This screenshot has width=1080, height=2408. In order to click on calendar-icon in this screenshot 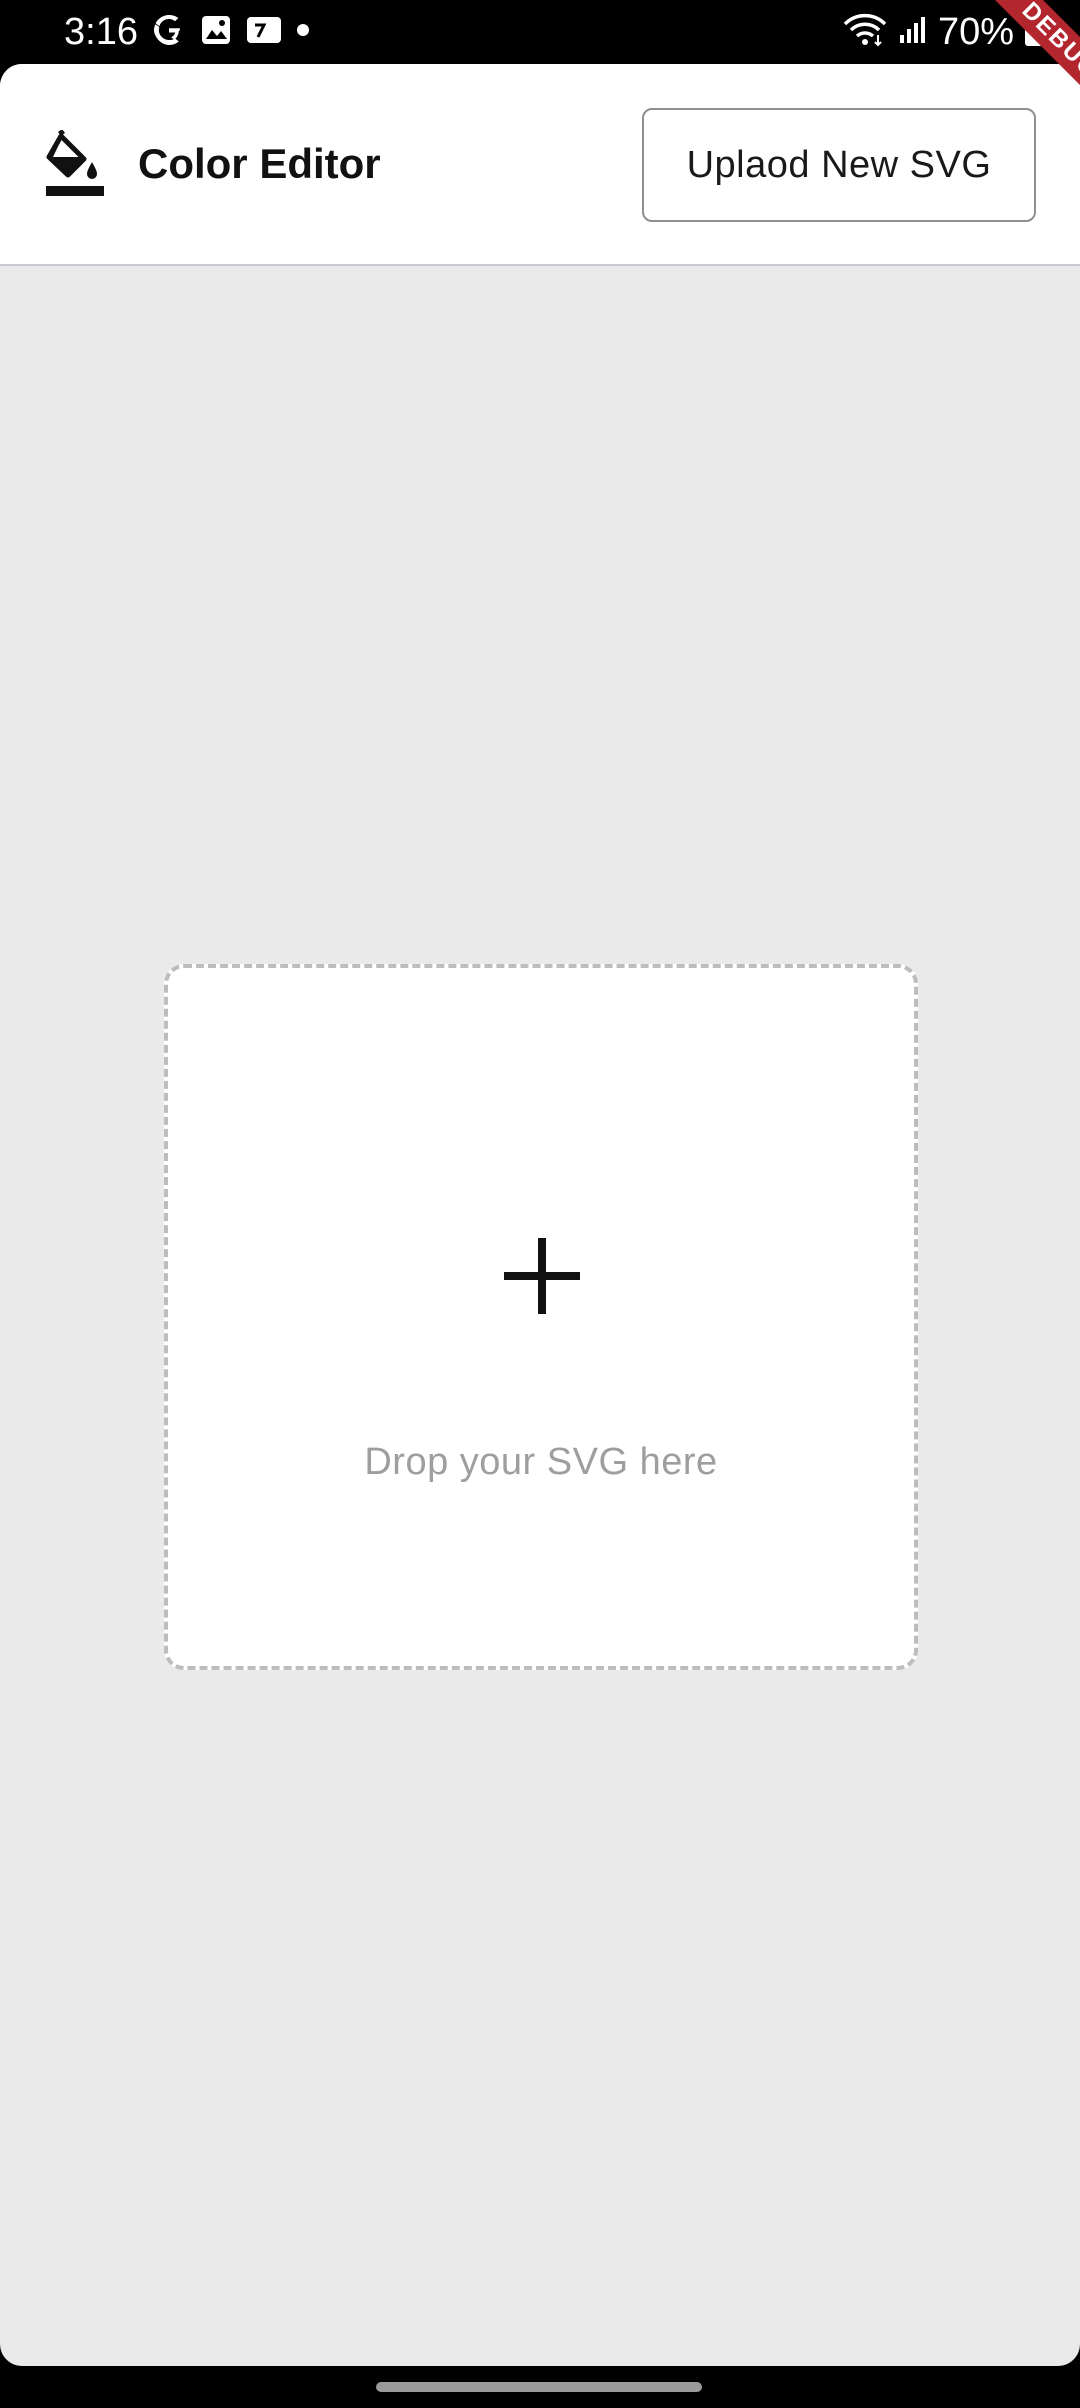, I will do `click(264, 32)`.